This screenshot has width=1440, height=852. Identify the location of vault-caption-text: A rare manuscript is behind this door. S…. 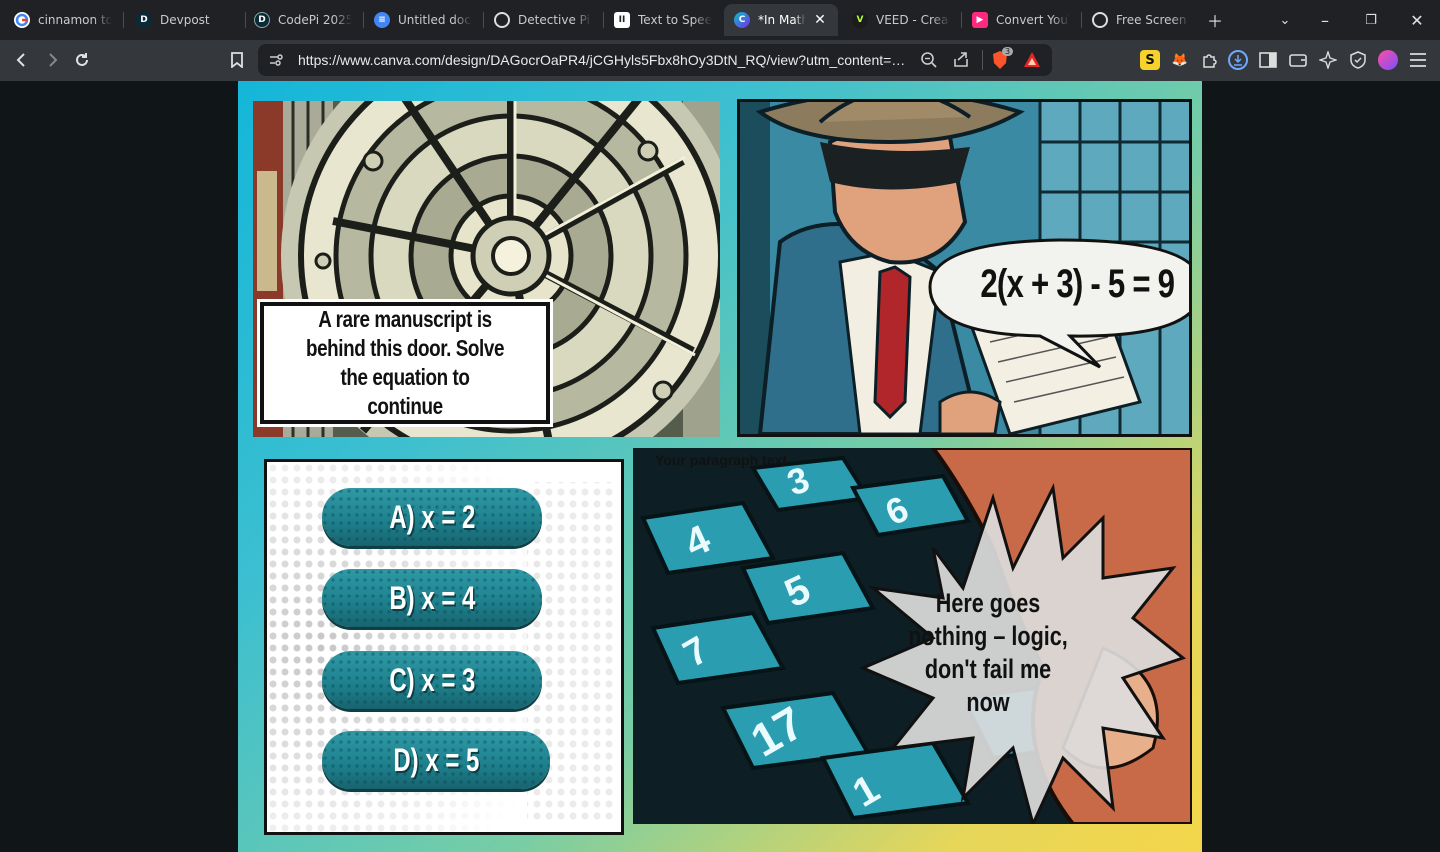
(405, 362).